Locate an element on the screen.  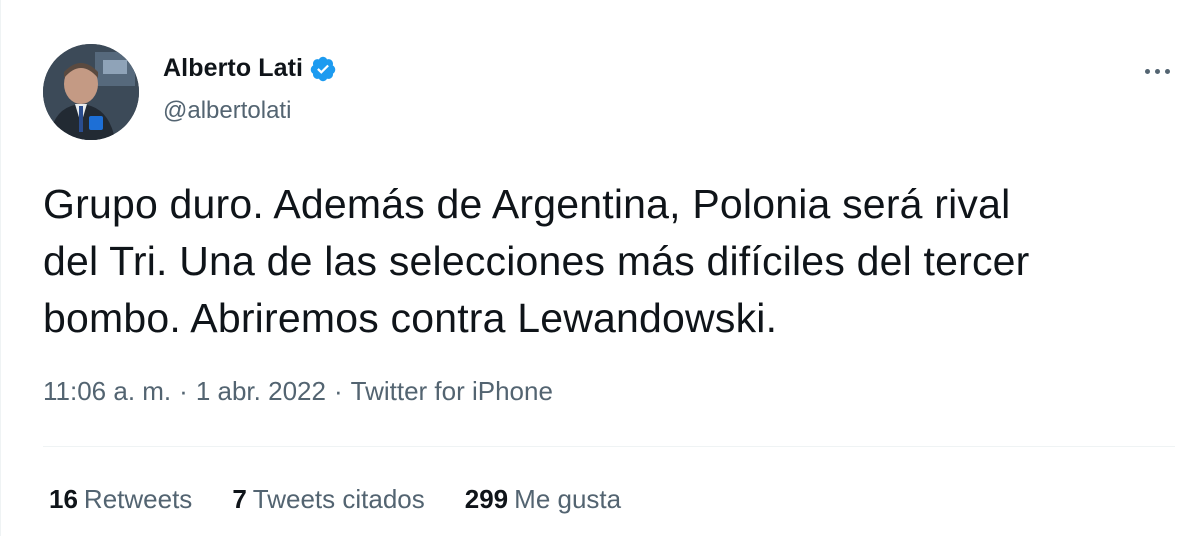
verified-badge-icon is located at coordinates (323, 69).